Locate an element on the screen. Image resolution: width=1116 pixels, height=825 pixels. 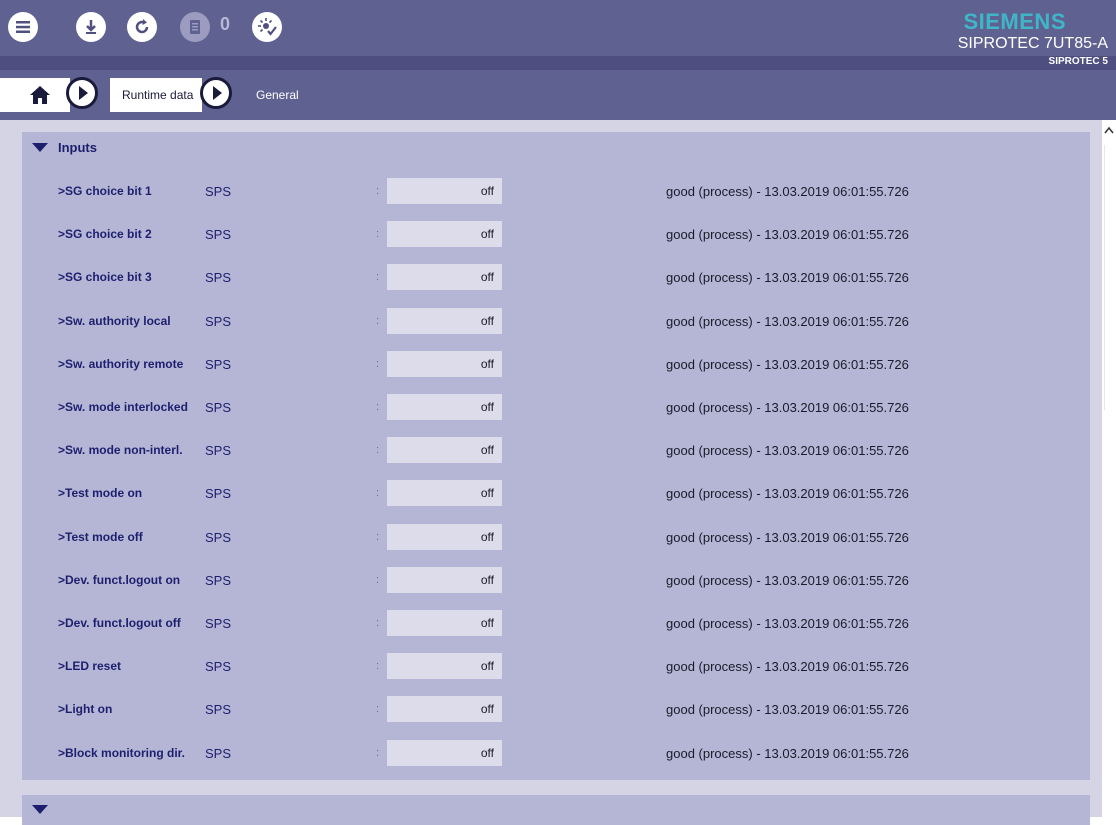
signal-name: >Dev. funct.logout off is located at coordinates (119, 623).